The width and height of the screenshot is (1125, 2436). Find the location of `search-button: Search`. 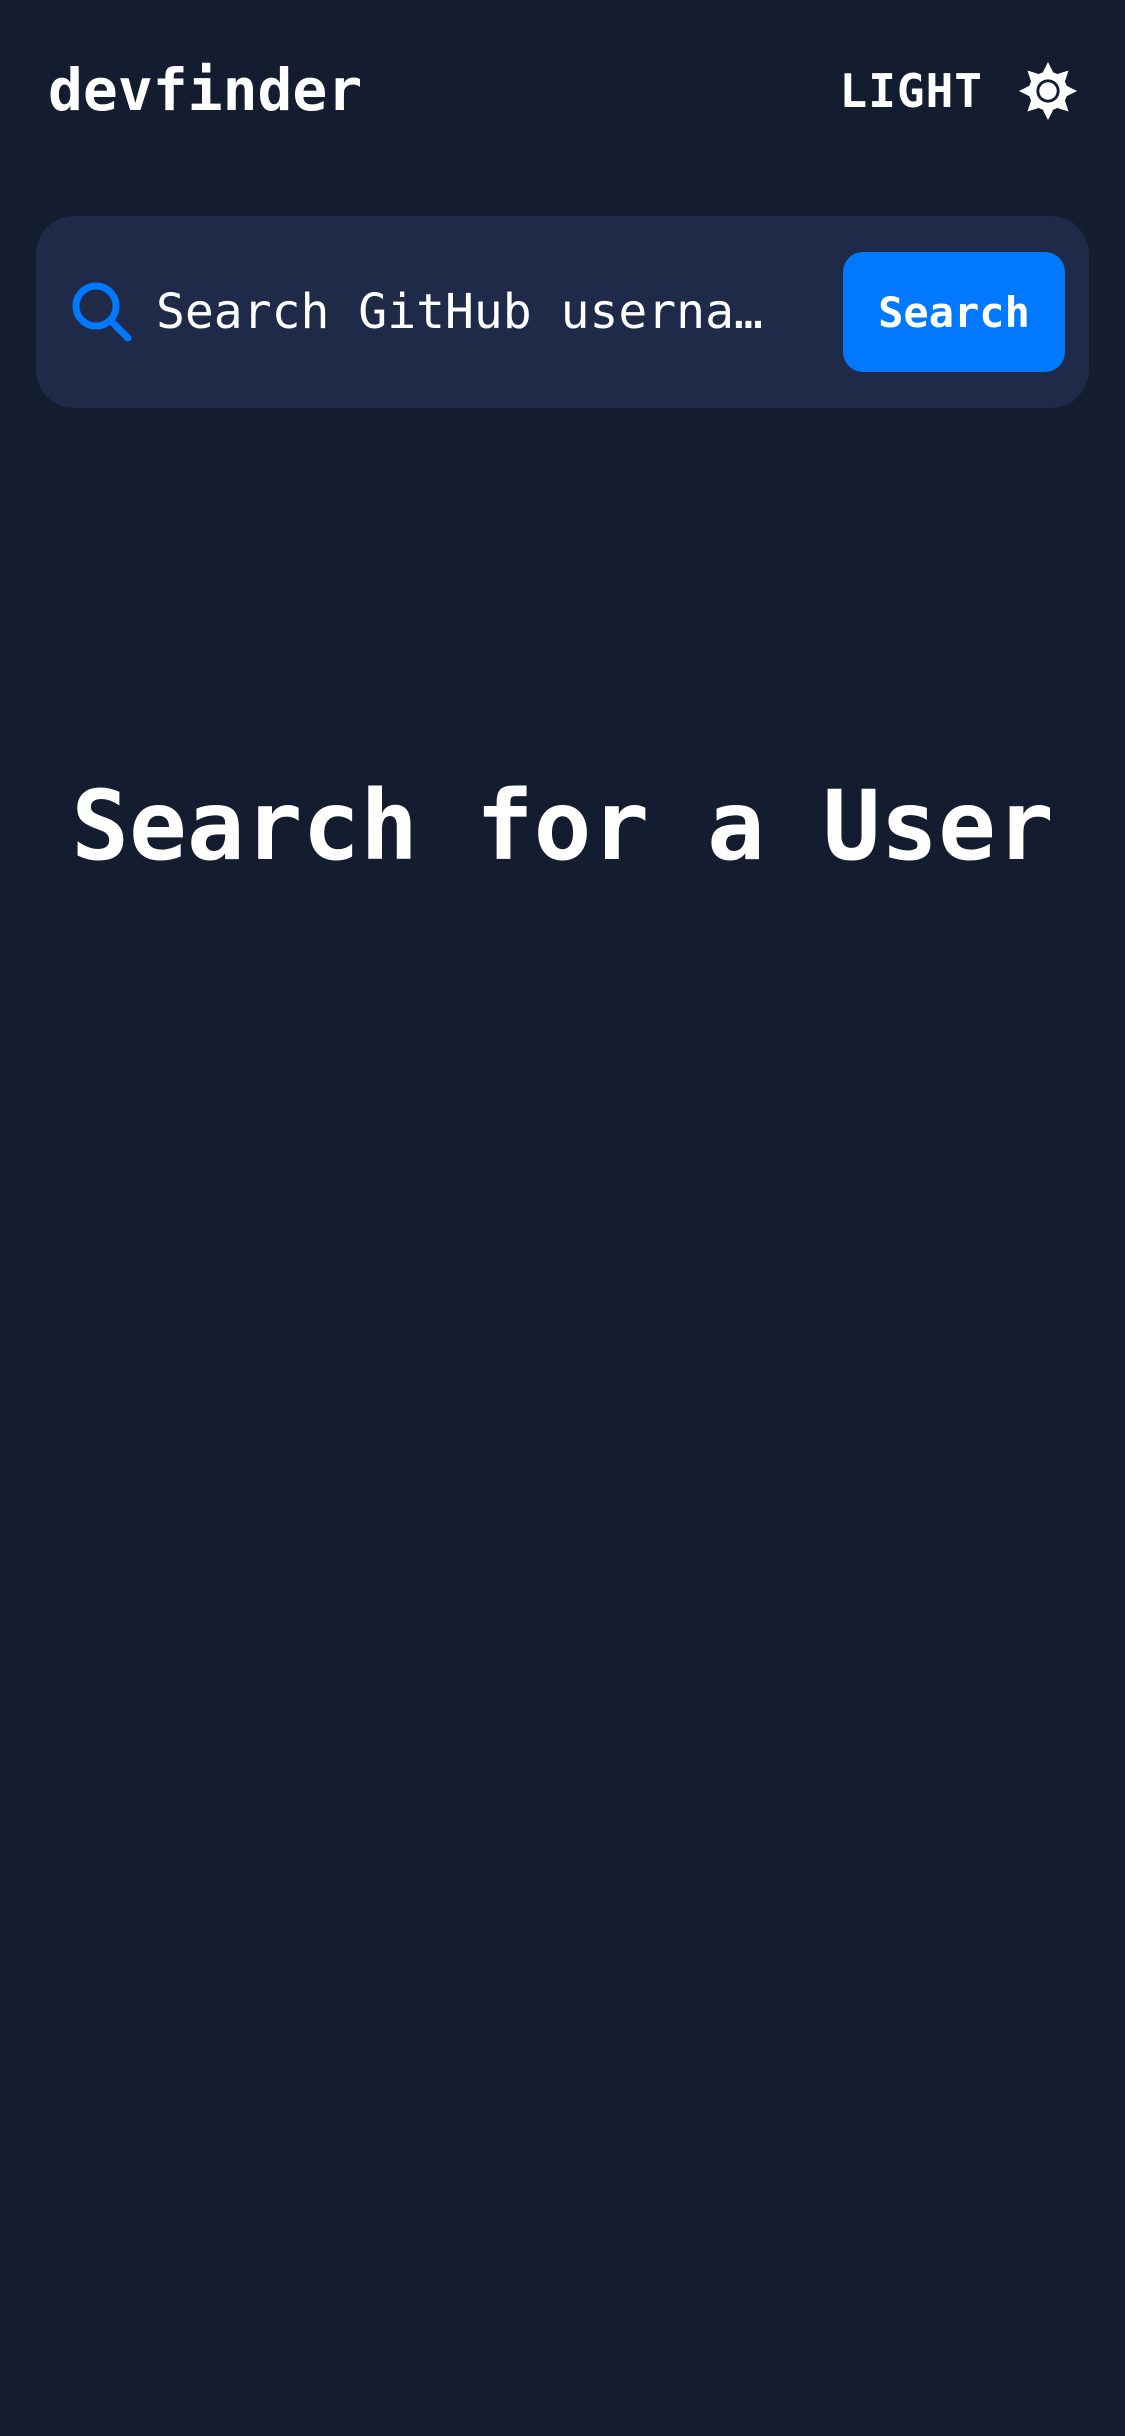

search-button: Search is located at coordinates (954, 312).